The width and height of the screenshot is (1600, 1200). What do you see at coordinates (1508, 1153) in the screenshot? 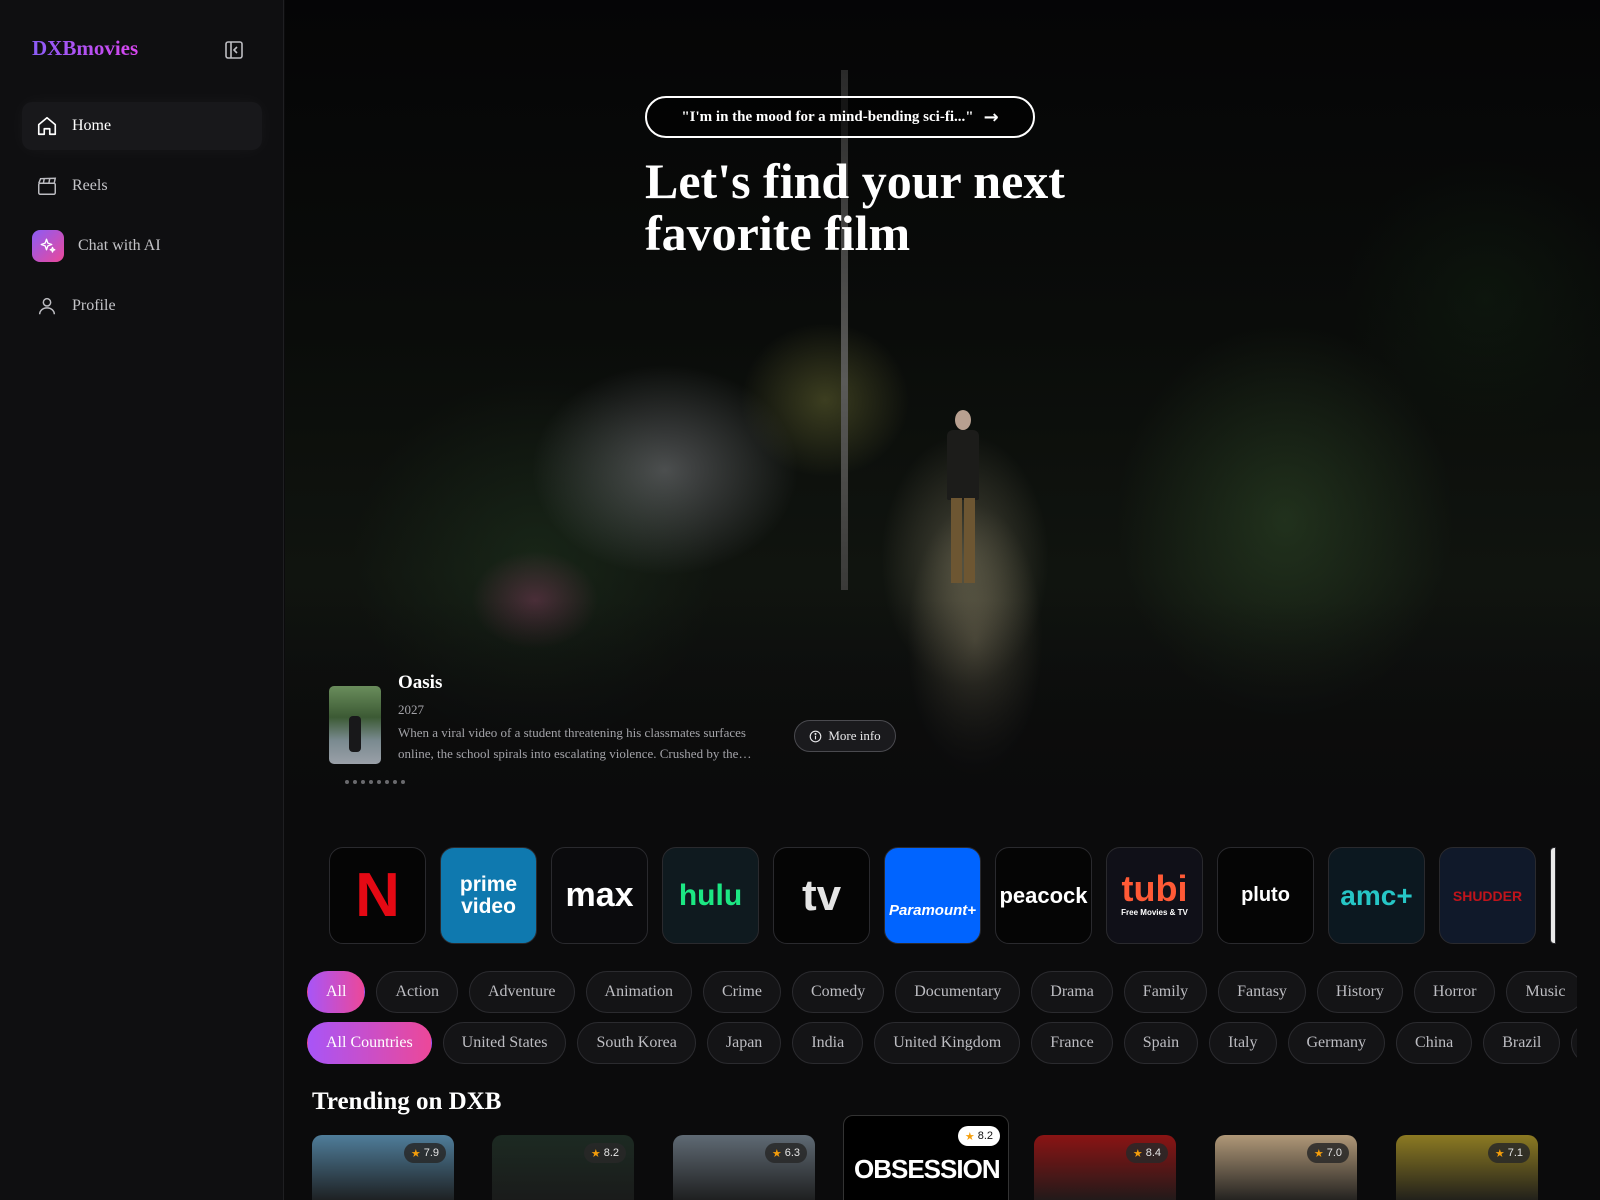
I see `rating-badge: ★ 7.1` at bounding box center [1508, 1153].